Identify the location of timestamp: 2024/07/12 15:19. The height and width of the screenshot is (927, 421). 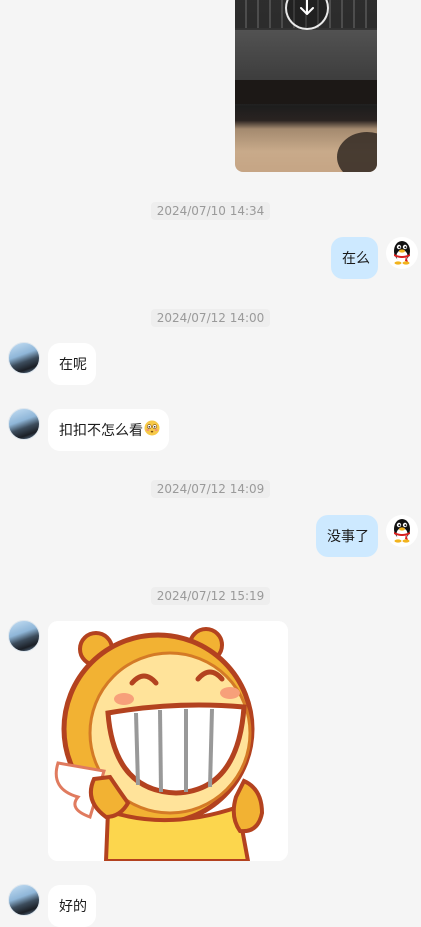
(210, 596).